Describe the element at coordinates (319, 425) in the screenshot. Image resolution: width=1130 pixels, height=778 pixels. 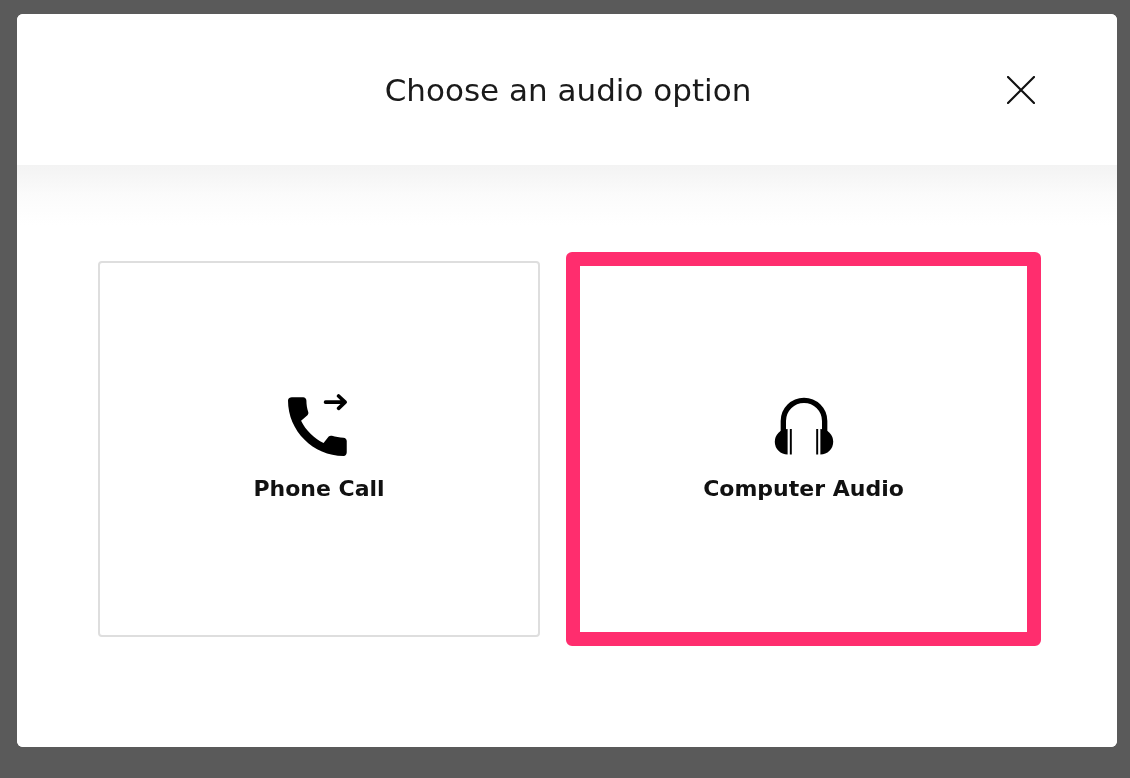
I see `phone-arrow-icon` at that location.